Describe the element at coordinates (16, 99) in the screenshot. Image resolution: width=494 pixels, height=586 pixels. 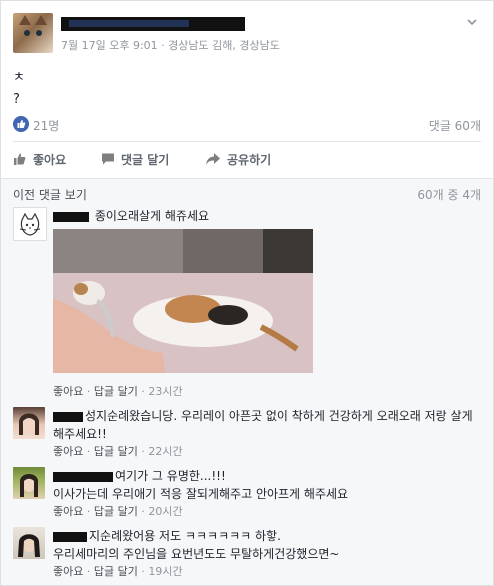
I see `post-text-line: ?` at that location.